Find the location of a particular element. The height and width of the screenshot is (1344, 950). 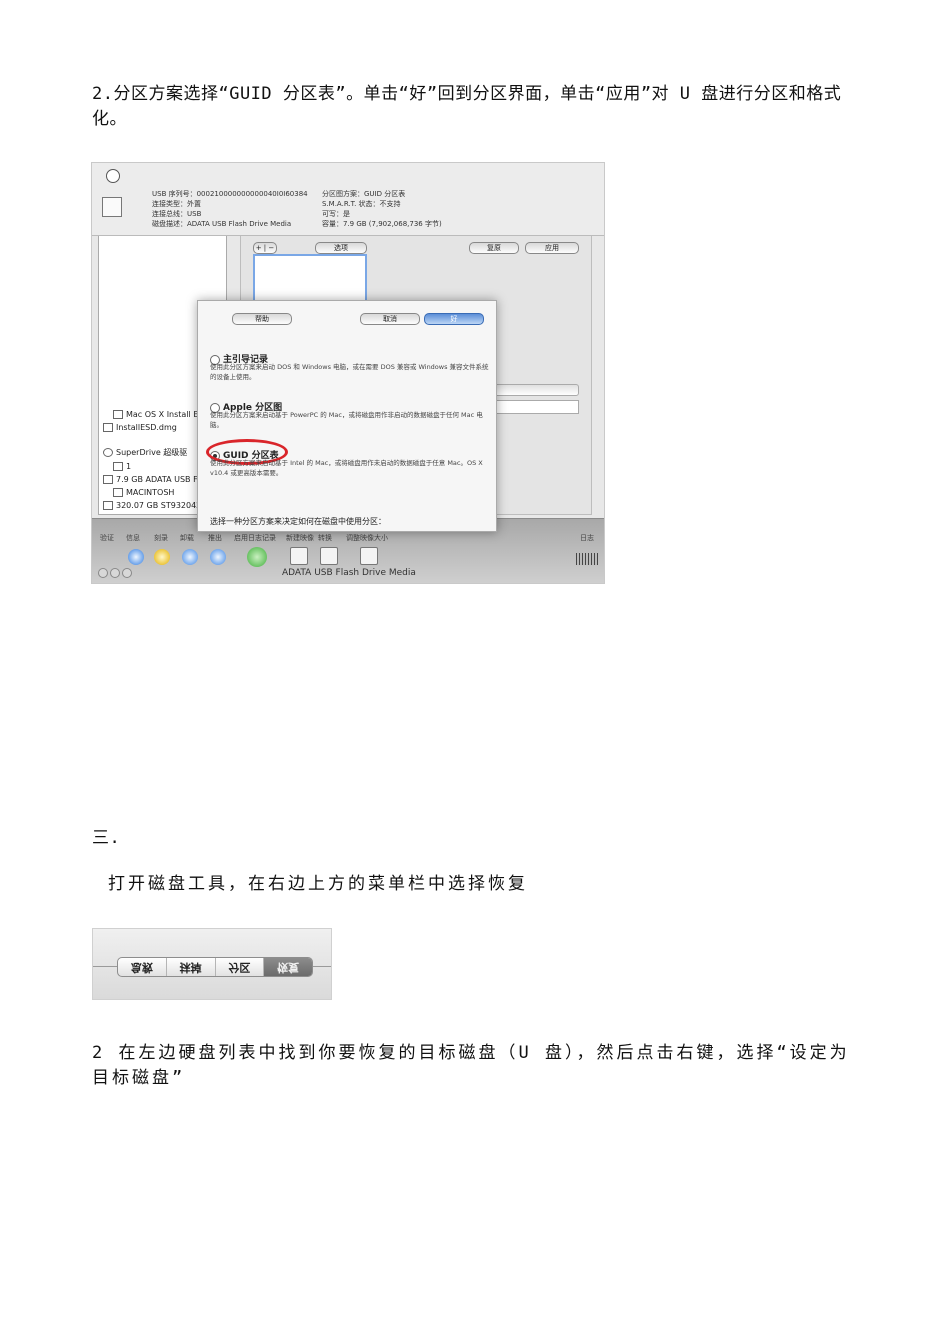

window-zoom-icon is located at coordinates (127, 573).